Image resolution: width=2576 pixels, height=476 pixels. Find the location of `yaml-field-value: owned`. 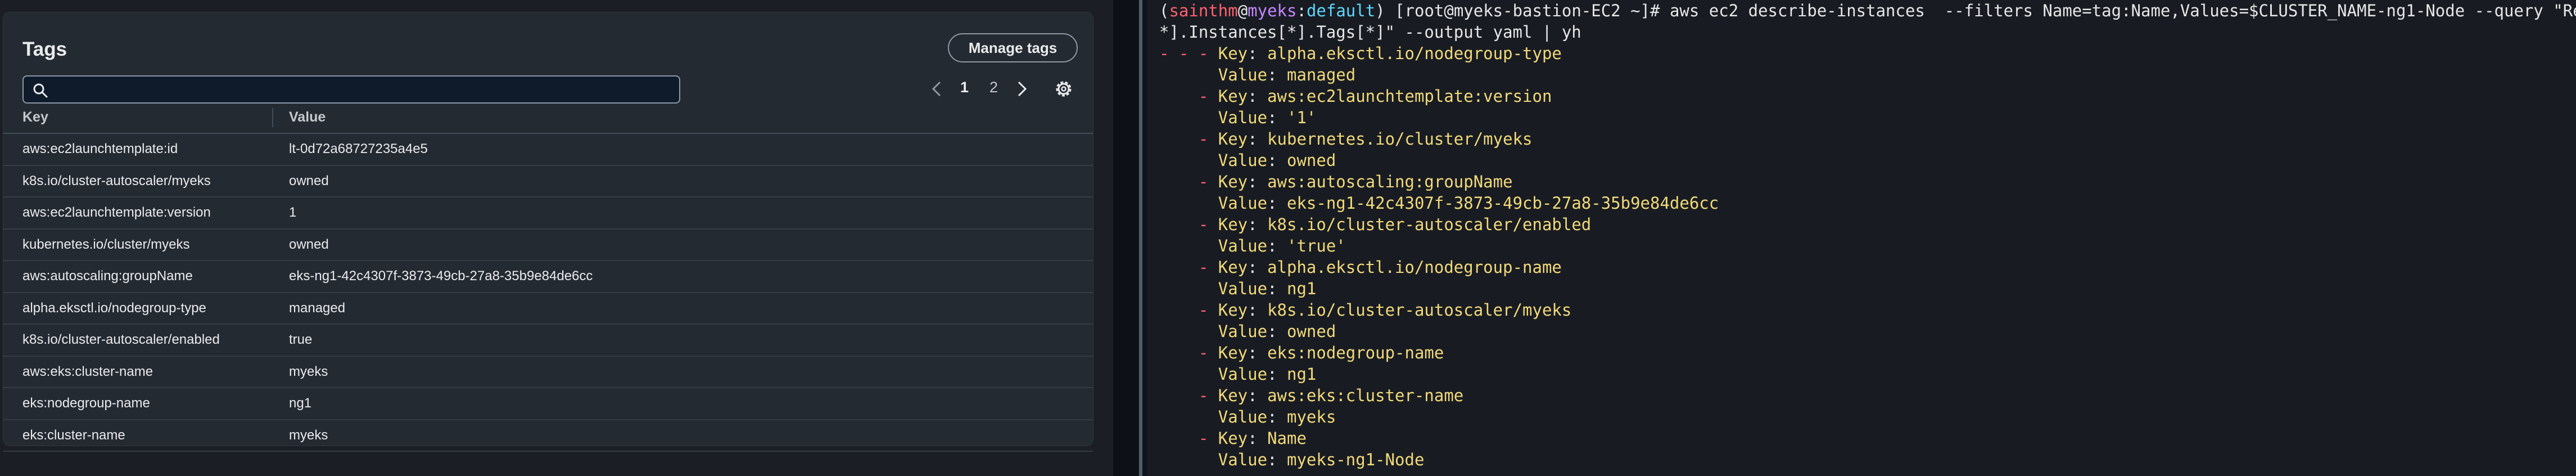

yaml-field-value: owned is located at coordinates (1311, 160).